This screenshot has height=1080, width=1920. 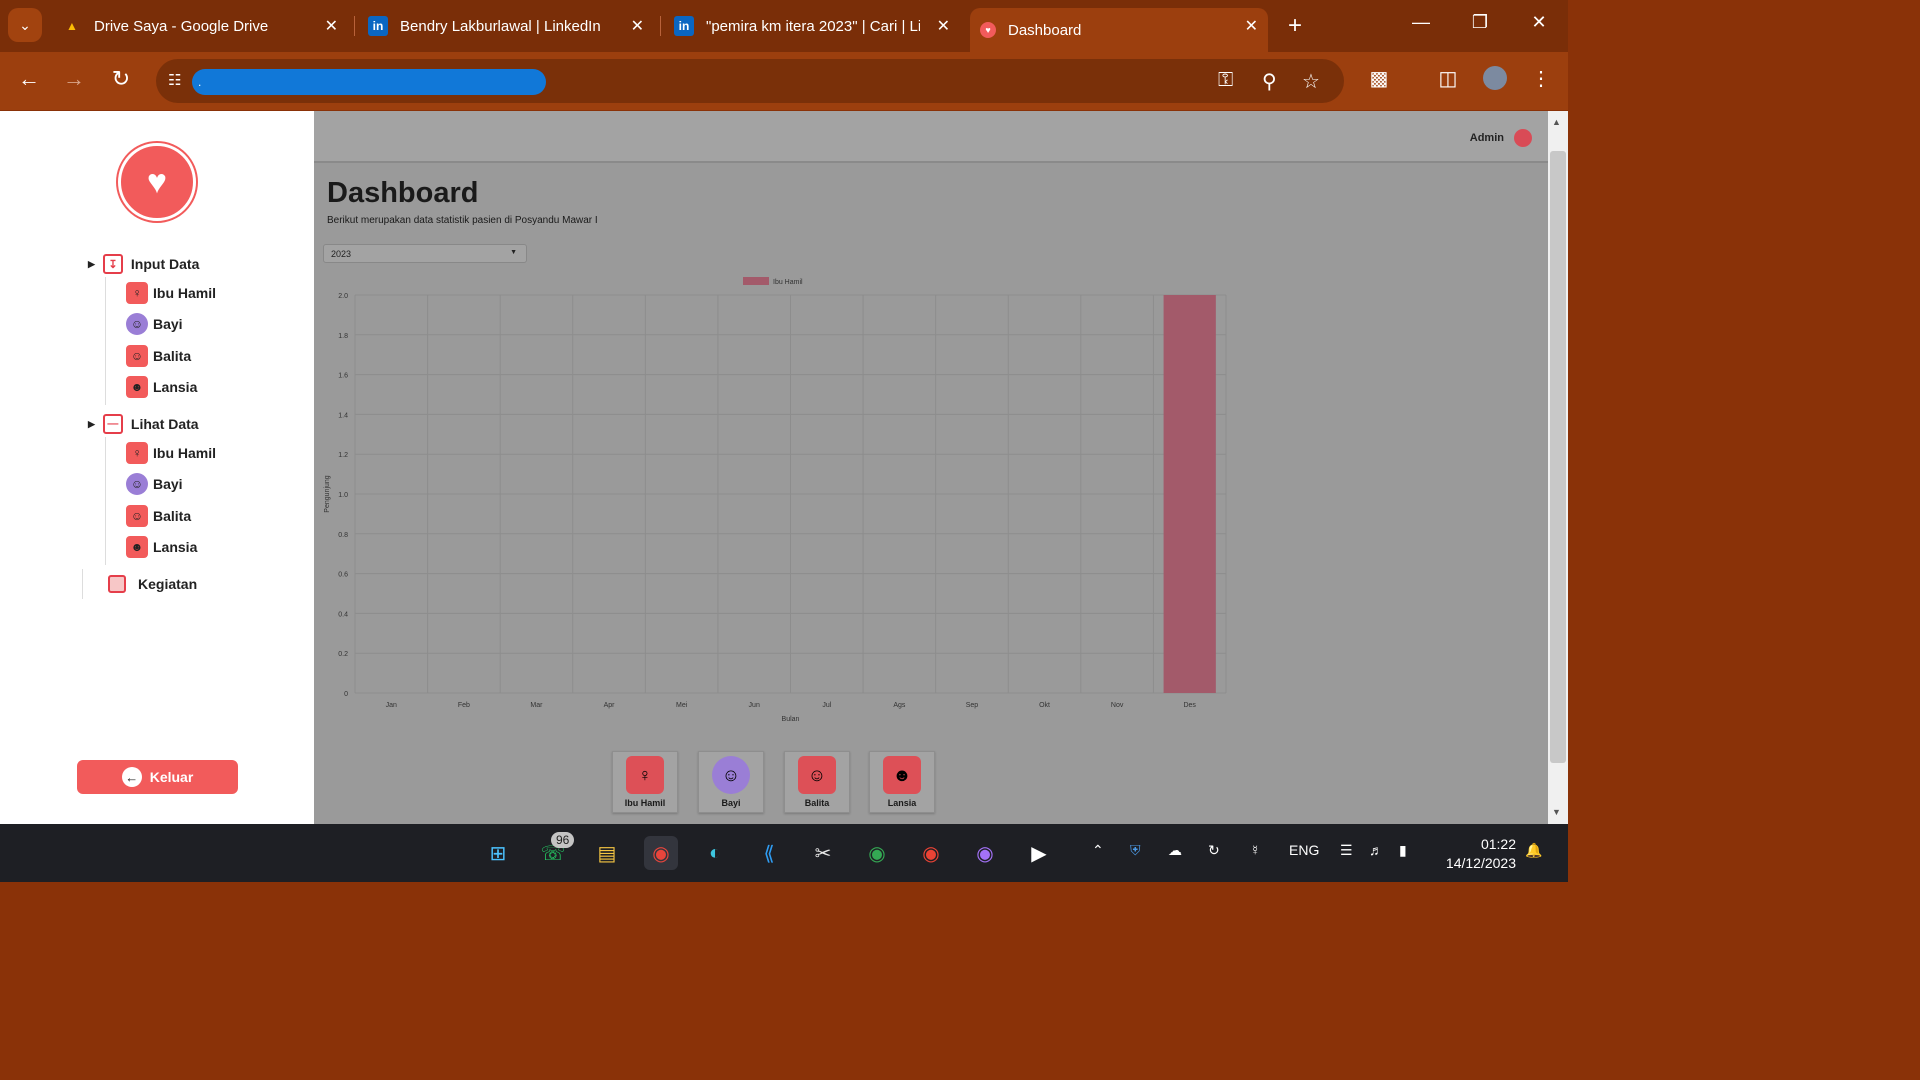 What do you see at coordinates (1501, 138) in the screenshot?
I see `user-menu: Admin` at bounding box center [1501, 138].